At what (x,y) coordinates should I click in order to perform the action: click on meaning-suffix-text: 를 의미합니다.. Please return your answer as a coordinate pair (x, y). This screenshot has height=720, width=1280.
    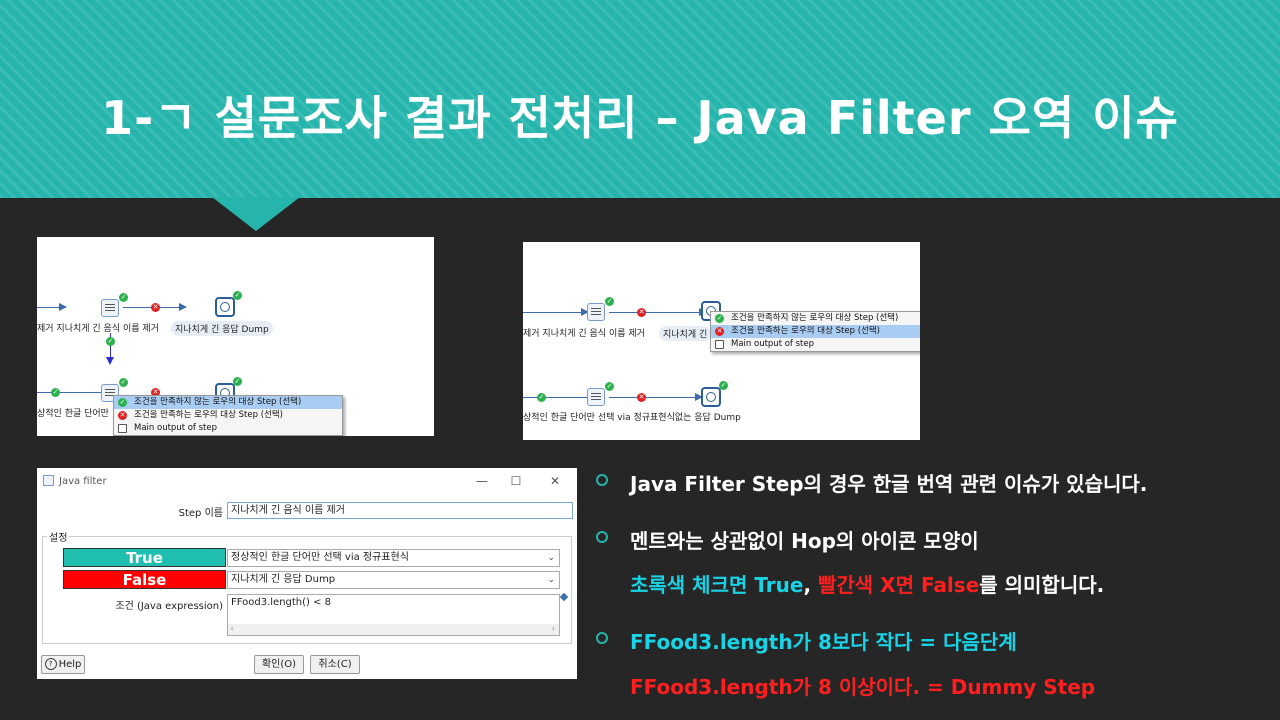
    Looking at the image, I should click on (1042, 585).